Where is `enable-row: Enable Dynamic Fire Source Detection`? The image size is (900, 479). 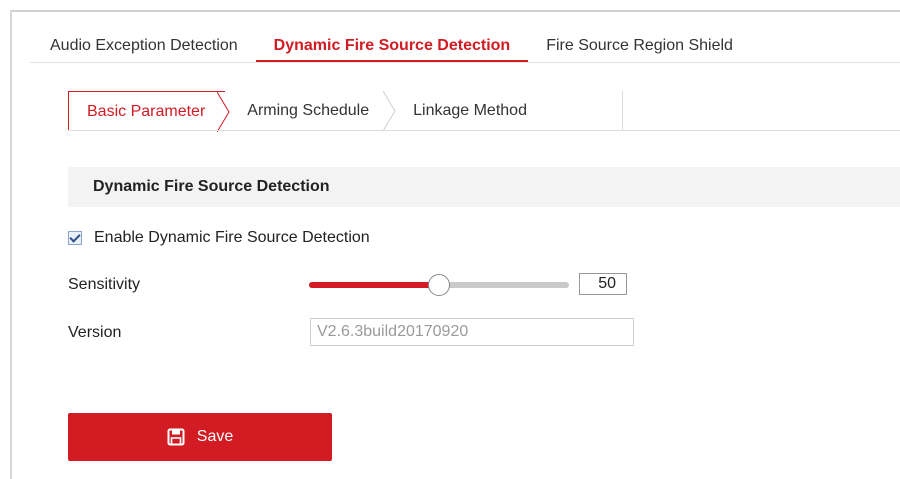 enable-row: Enable Dynamic Fire Source Detection is located at coordinates (219, 238).